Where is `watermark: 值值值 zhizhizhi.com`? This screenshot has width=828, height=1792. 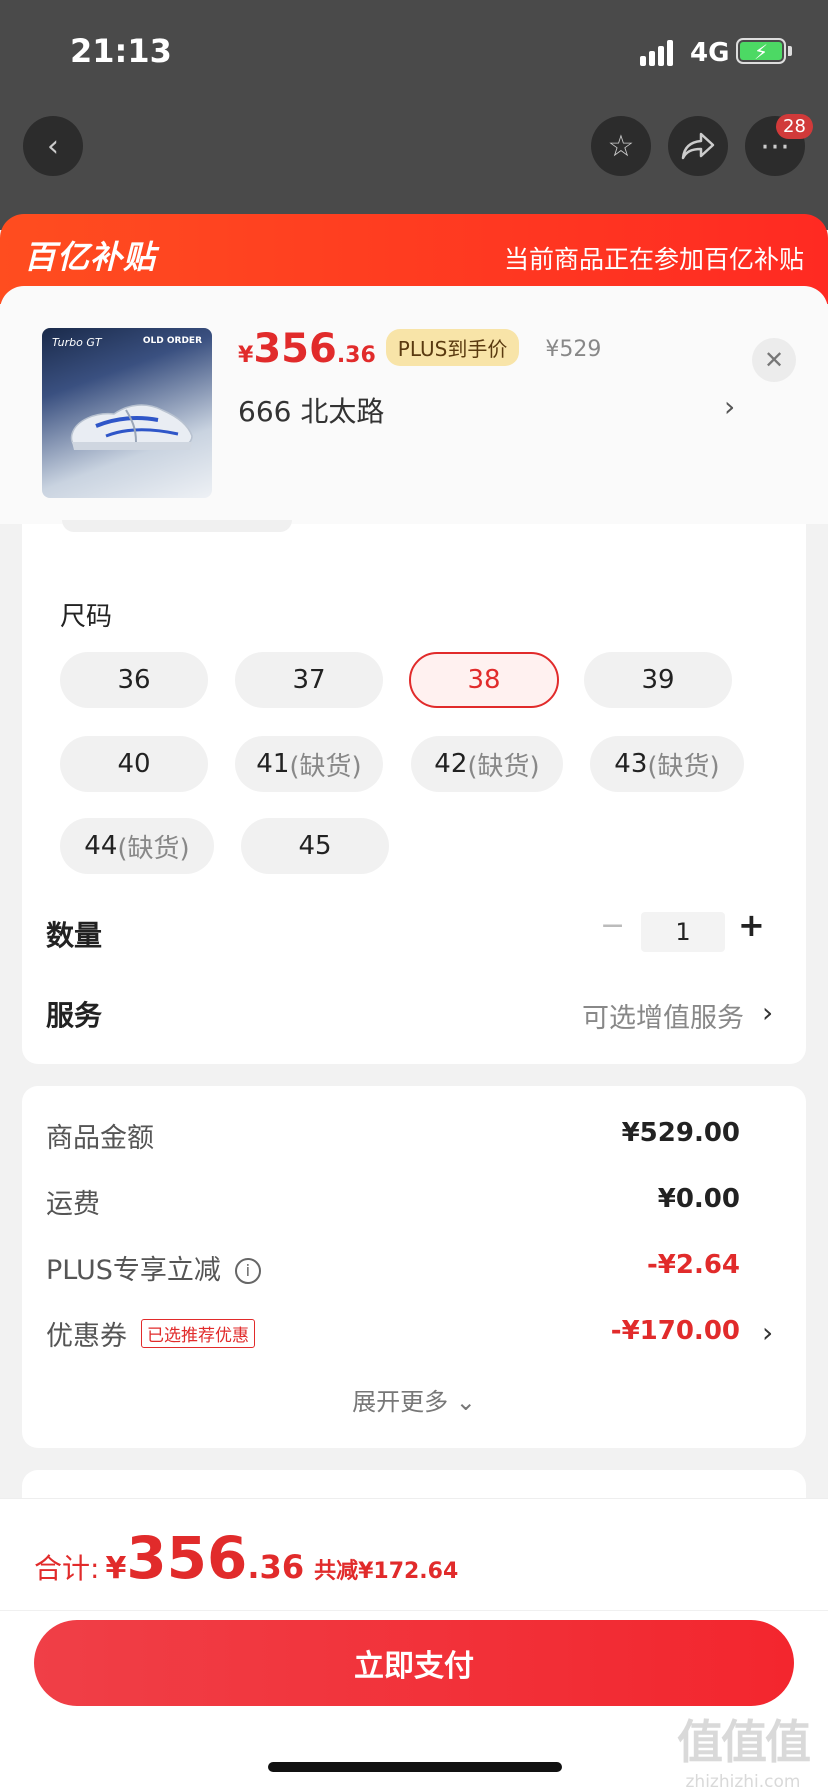 watermark: 值值值 zhizhizhi.com is located at coordinates (743, 1749).